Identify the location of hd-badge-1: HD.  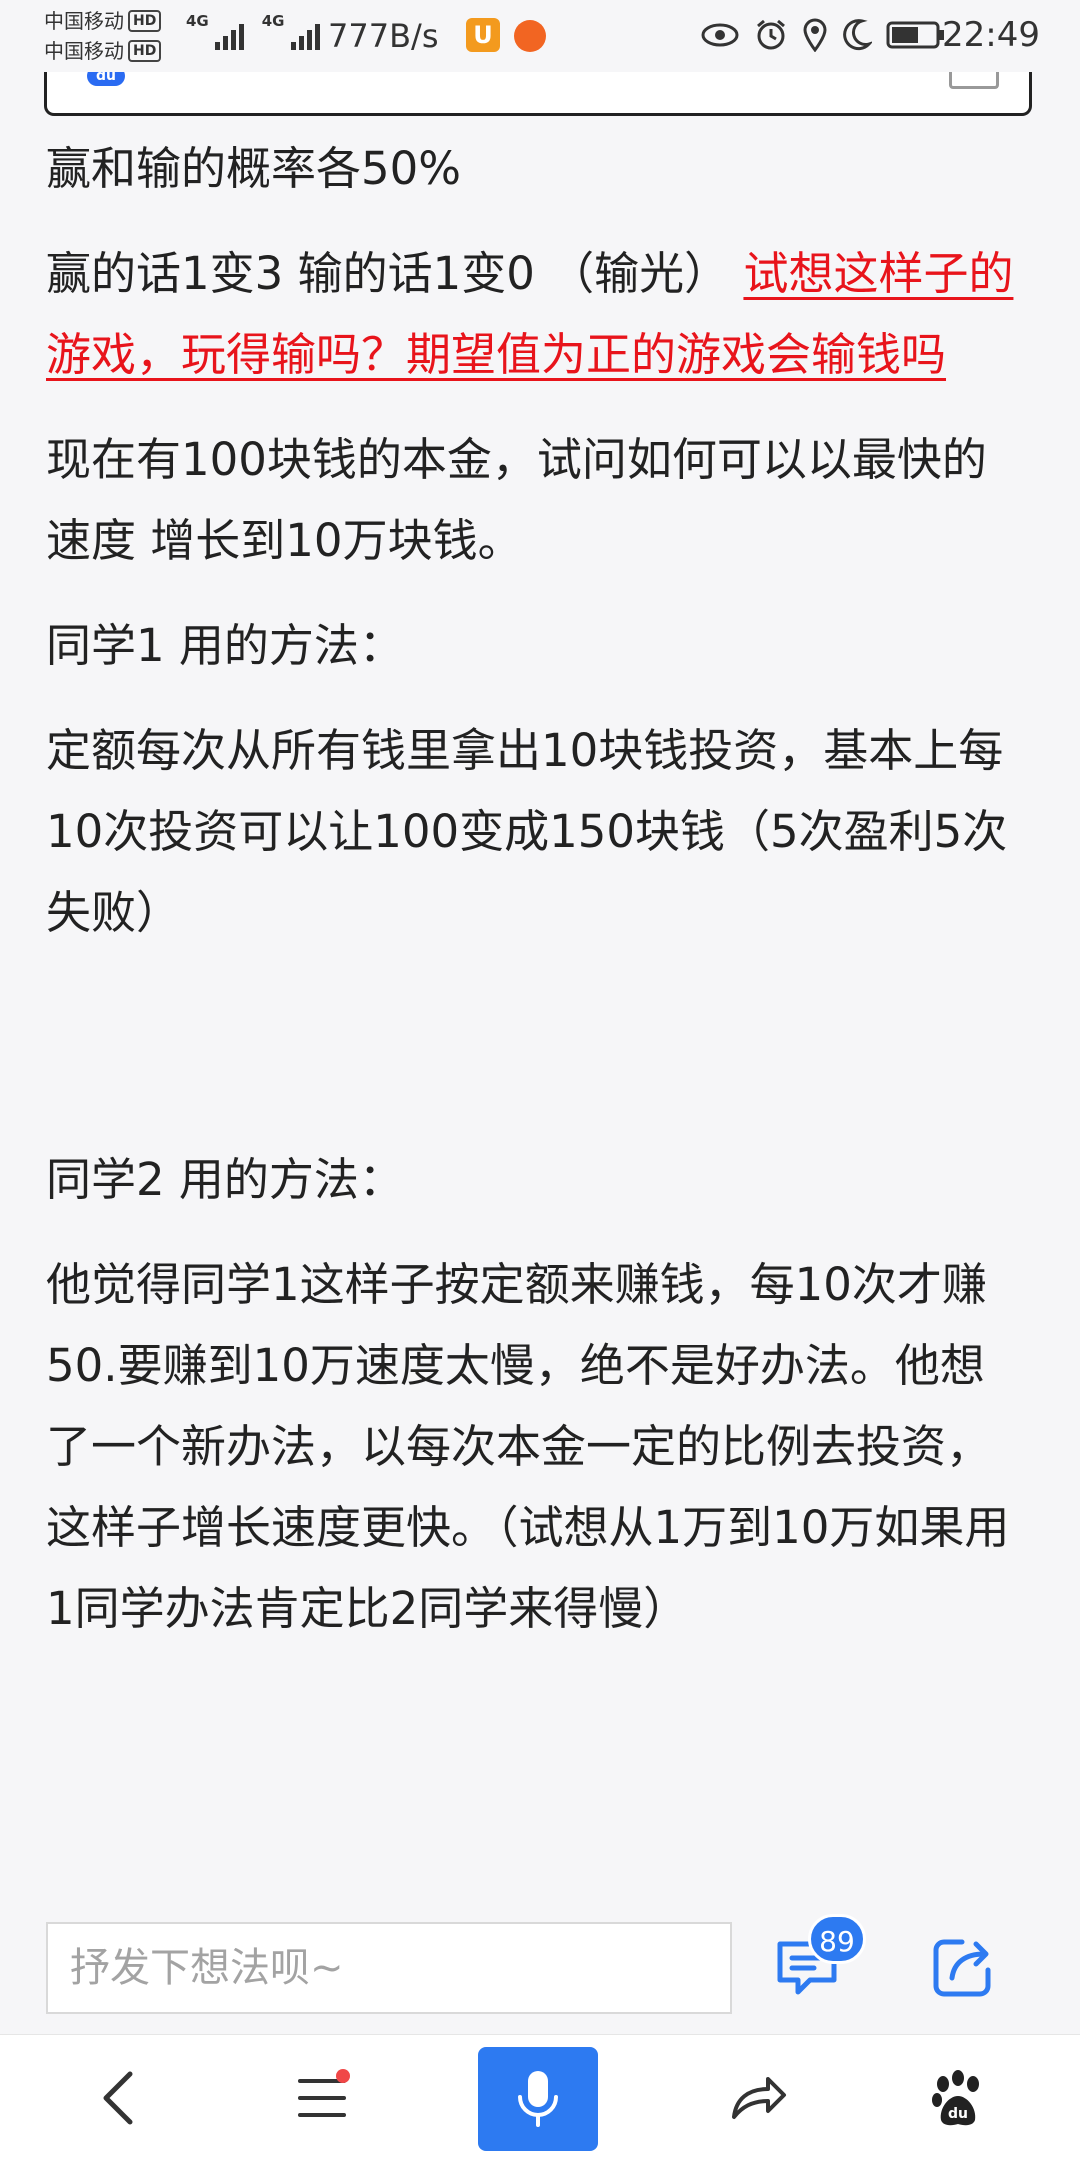
(145, 21).